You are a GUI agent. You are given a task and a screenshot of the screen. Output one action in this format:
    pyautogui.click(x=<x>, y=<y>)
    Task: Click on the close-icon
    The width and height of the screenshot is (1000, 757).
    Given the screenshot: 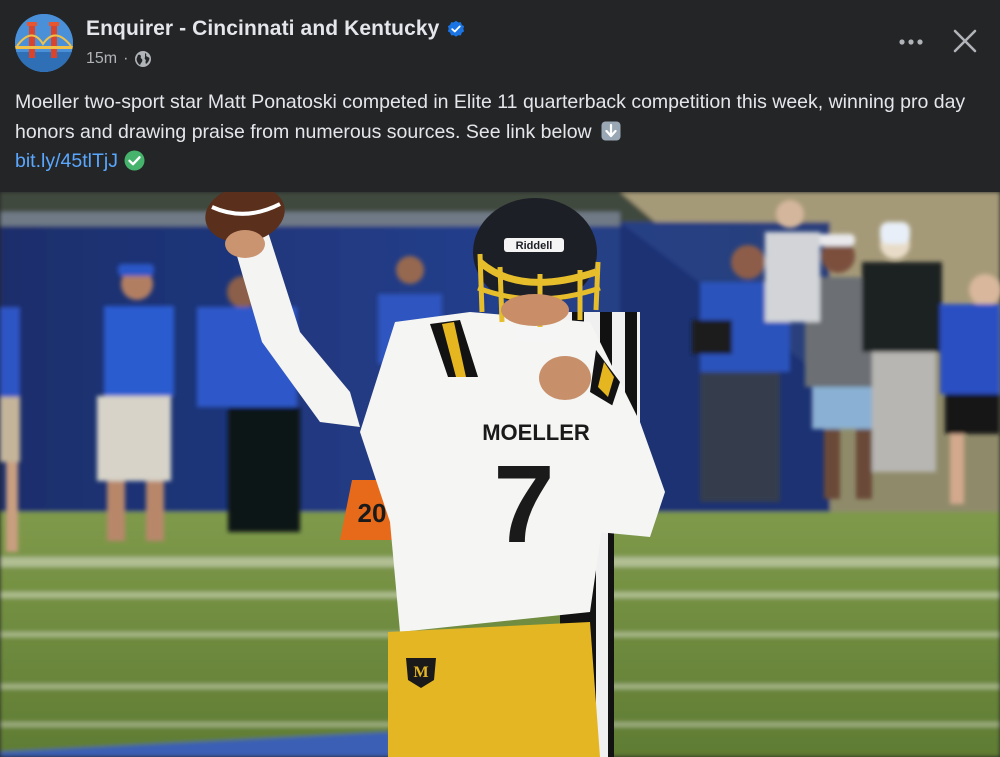 What is the action you would take?
    pyautogui.click(x=965, y=41)
    